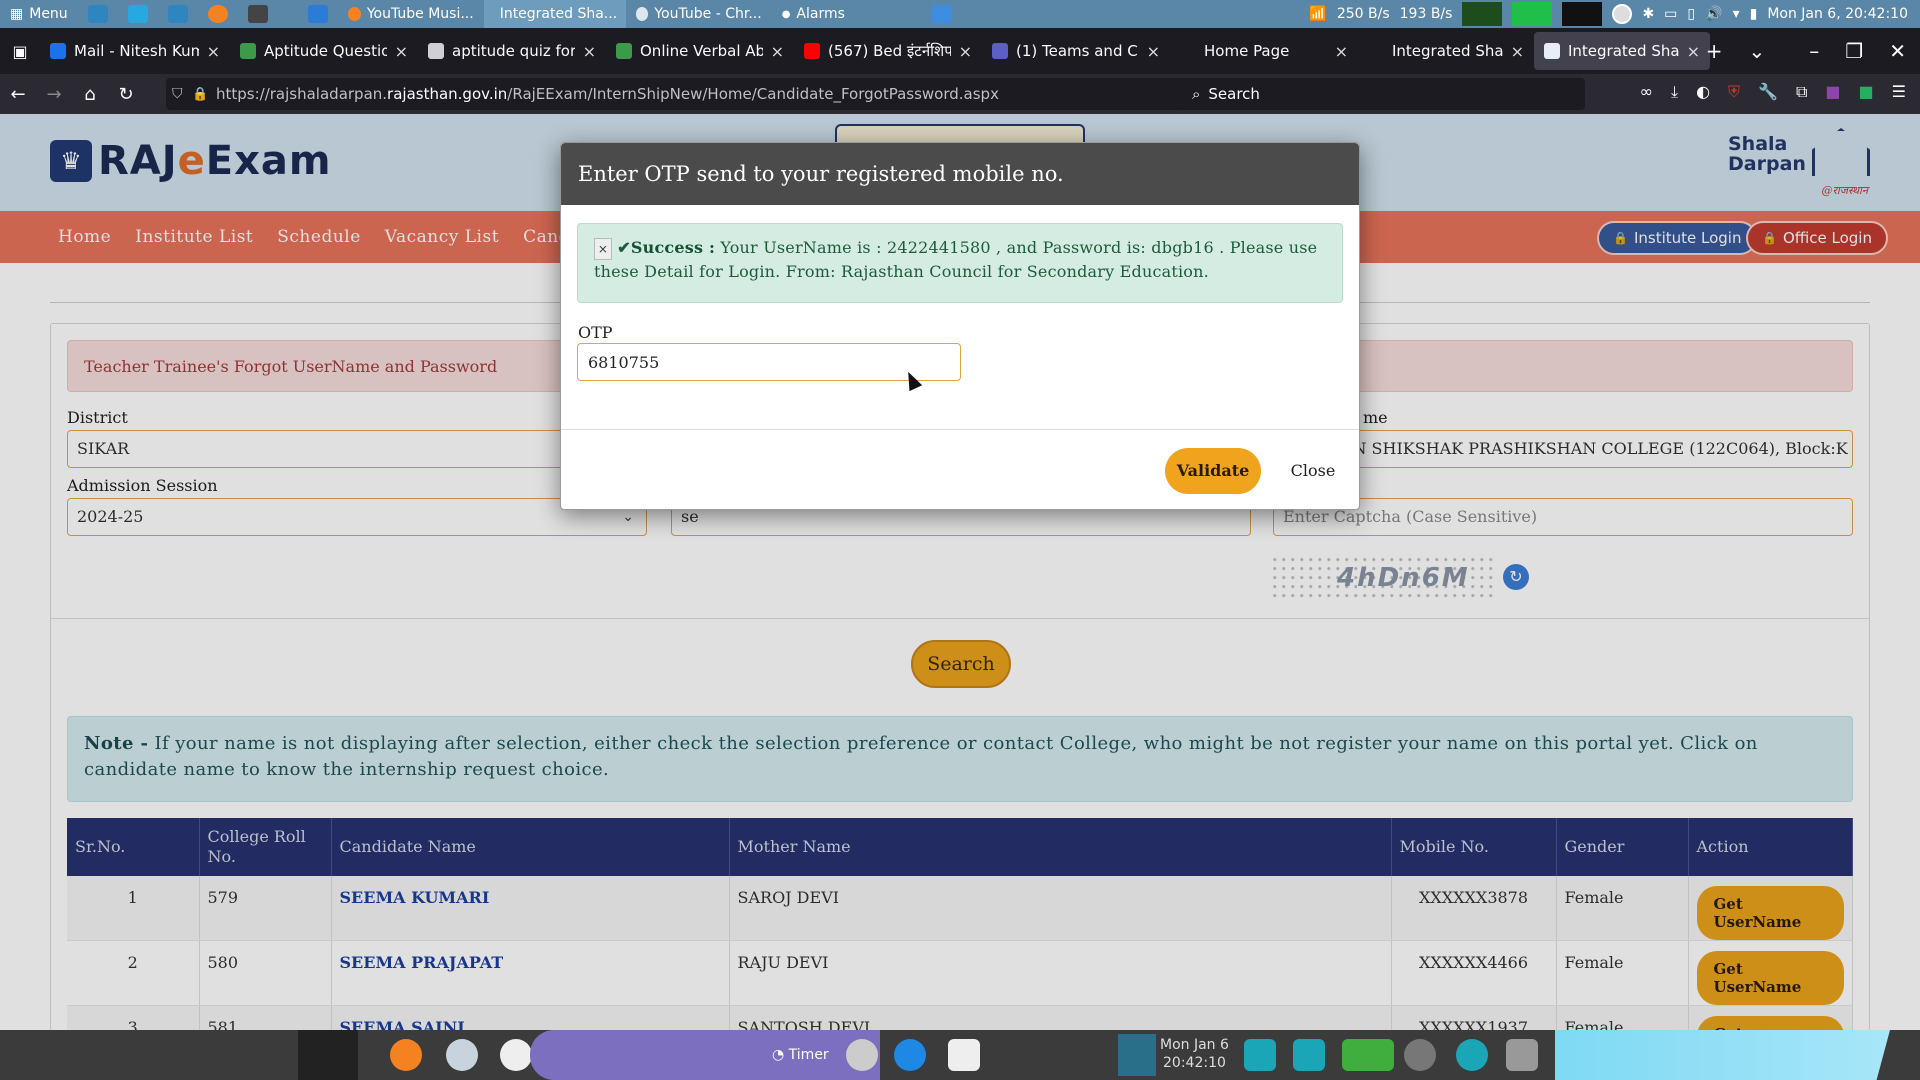 The width and height of the screenshot is (1920, 1080). Describe the element at coordinates (462, 1055) in the screenshot. I see `taskbar-chrome-icon` at that location.